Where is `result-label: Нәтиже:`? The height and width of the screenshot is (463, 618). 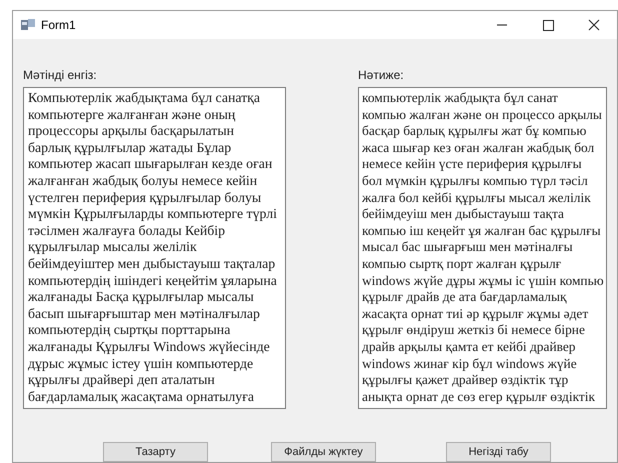 result-label: Нәтиже: is located at coordinates (381, 75).